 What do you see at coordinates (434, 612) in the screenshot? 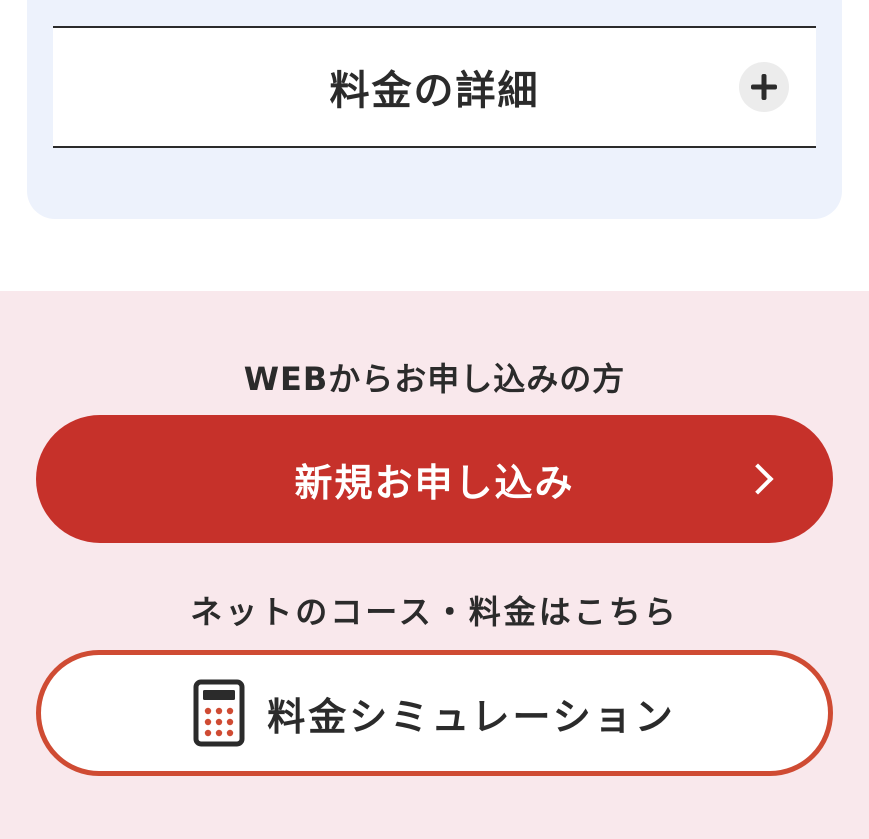
I see `net-course-heading: ネットのコース・料金はこちら` at bounding box center [434, 612].